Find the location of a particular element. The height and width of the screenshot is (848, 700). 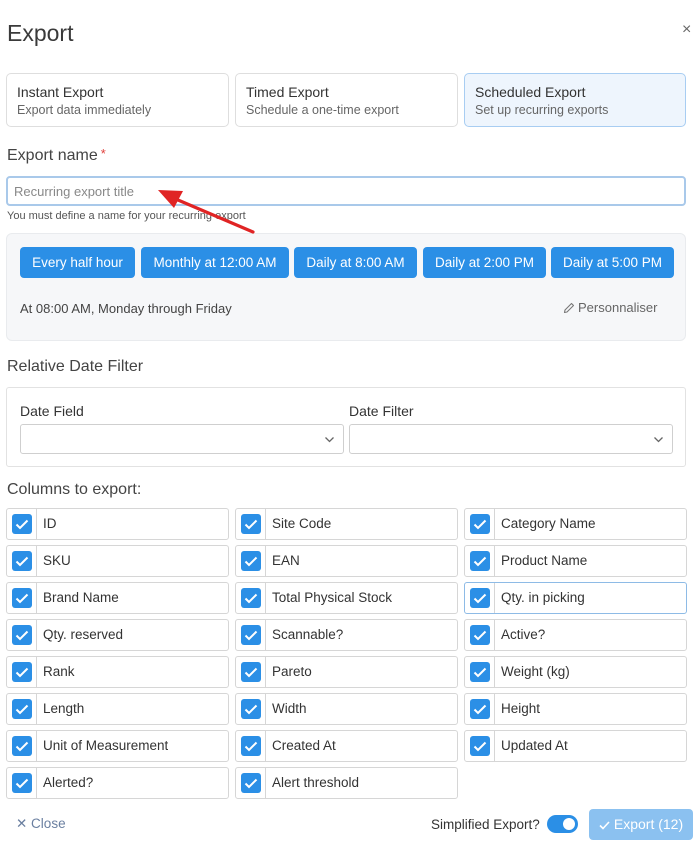

column-option: Qty. reserved is located at coordinates (117, 635).